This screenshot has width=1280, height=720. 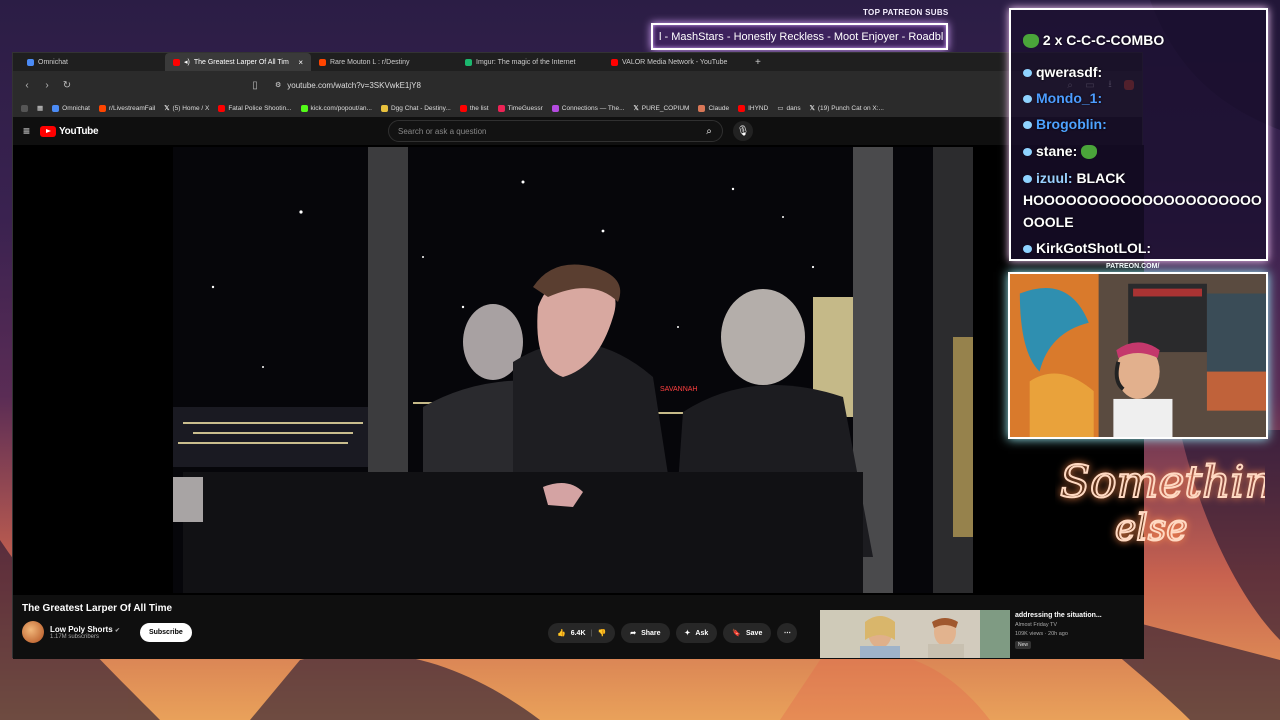 I want to click on share-button: ➦ Share, so click(x=645, y=633).